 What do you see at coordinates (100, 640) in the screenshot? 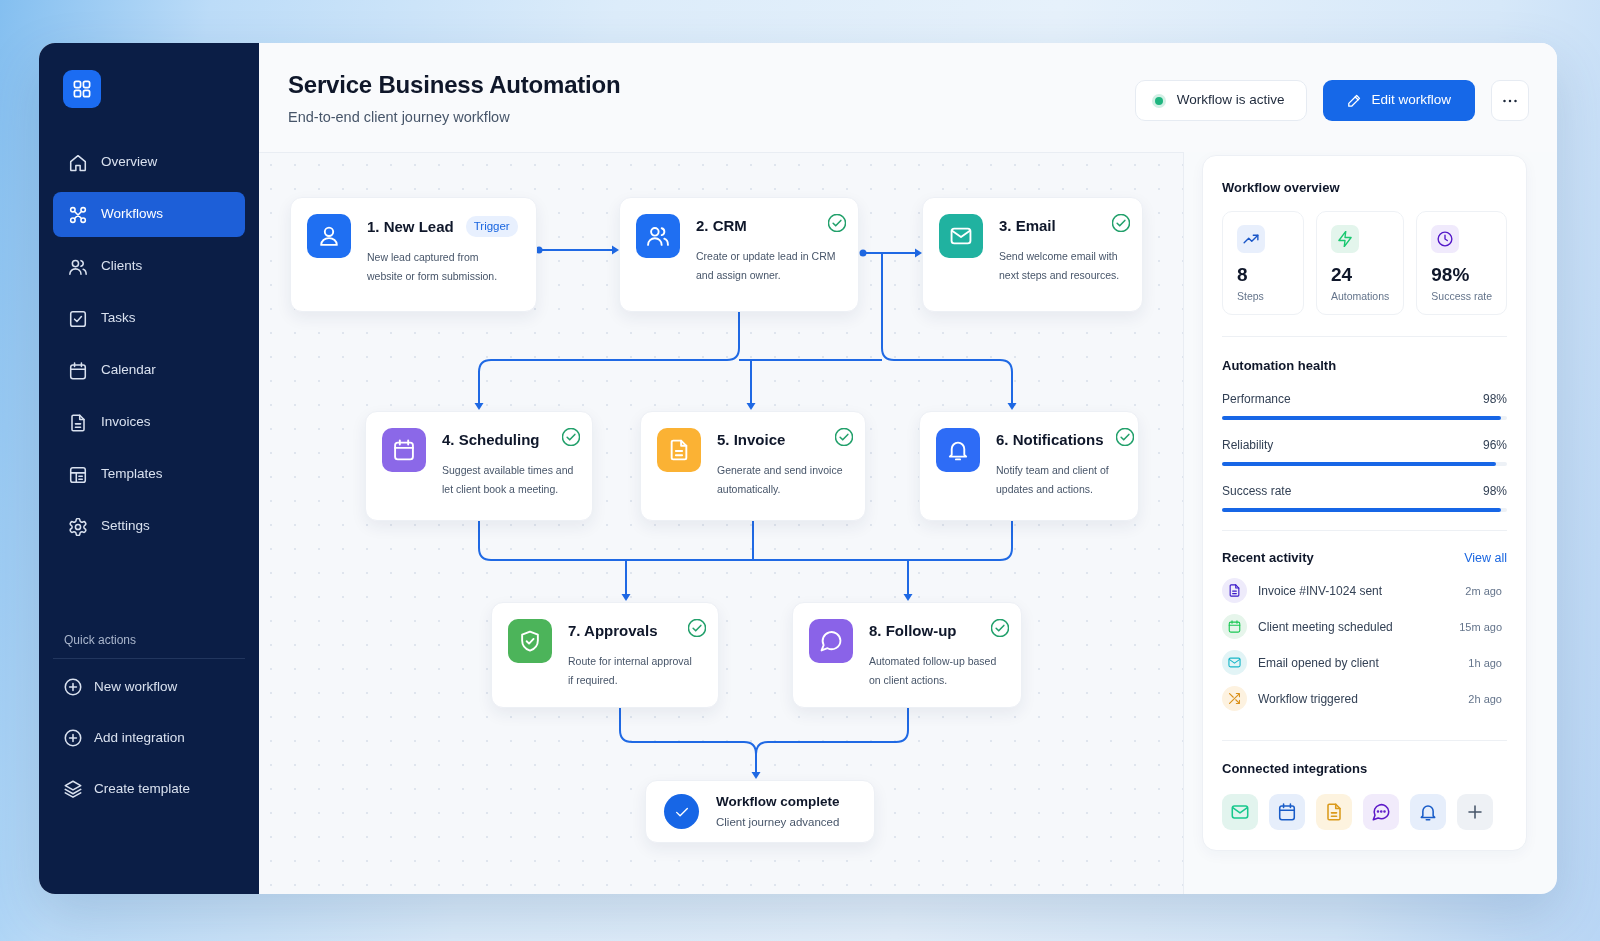
I see `section-label: Quick actions` at bounding box center [100, 640].